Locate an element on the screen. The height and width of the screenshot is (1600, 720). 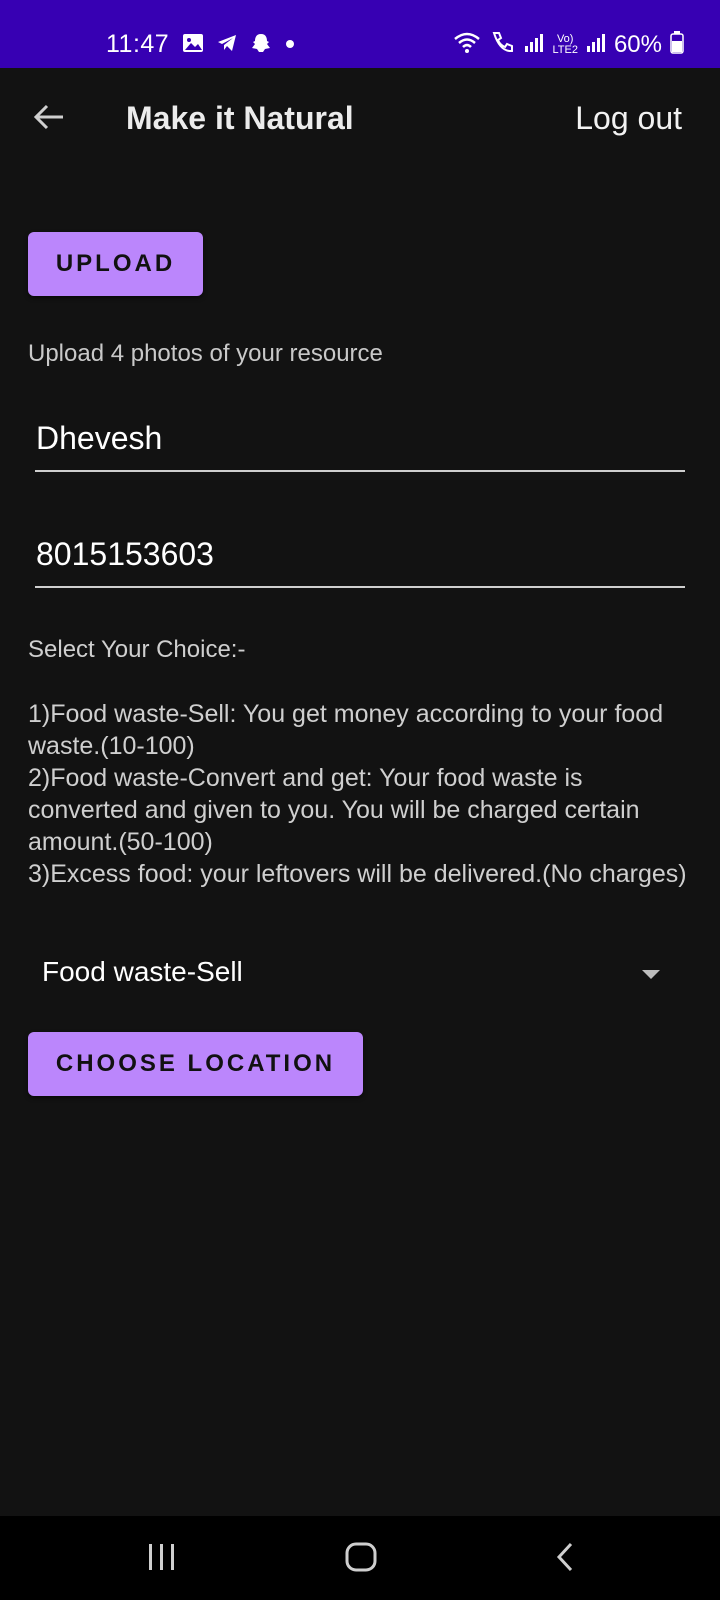
system-nav-bar is located at coordinates (360, 1558).